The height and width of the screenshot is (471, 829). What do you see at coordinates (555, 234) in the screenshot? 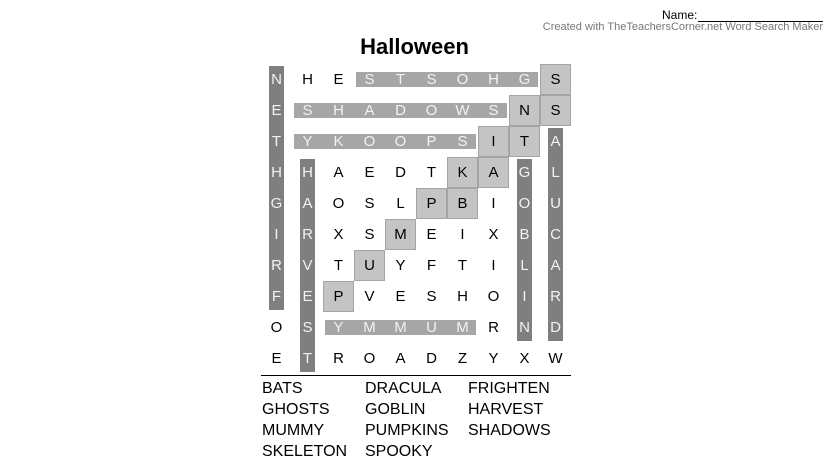
I see `grid-letter: C` at bounding box center [555, 234].